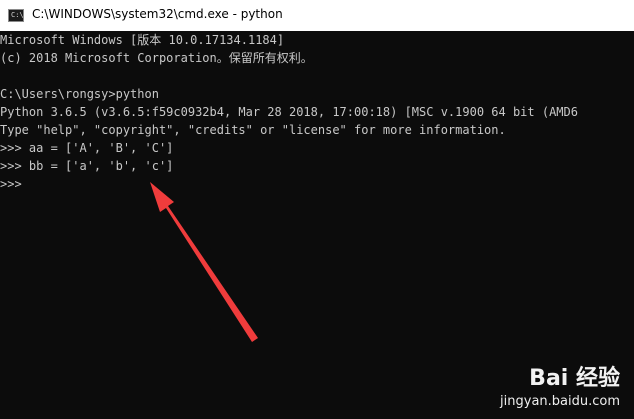 The width and height of the screenshot is (634, 419). What do you see at coordinates (14, 184) in the screenshot?
I see `console-prompt-line: >>>` at bounding box center [14, 184].